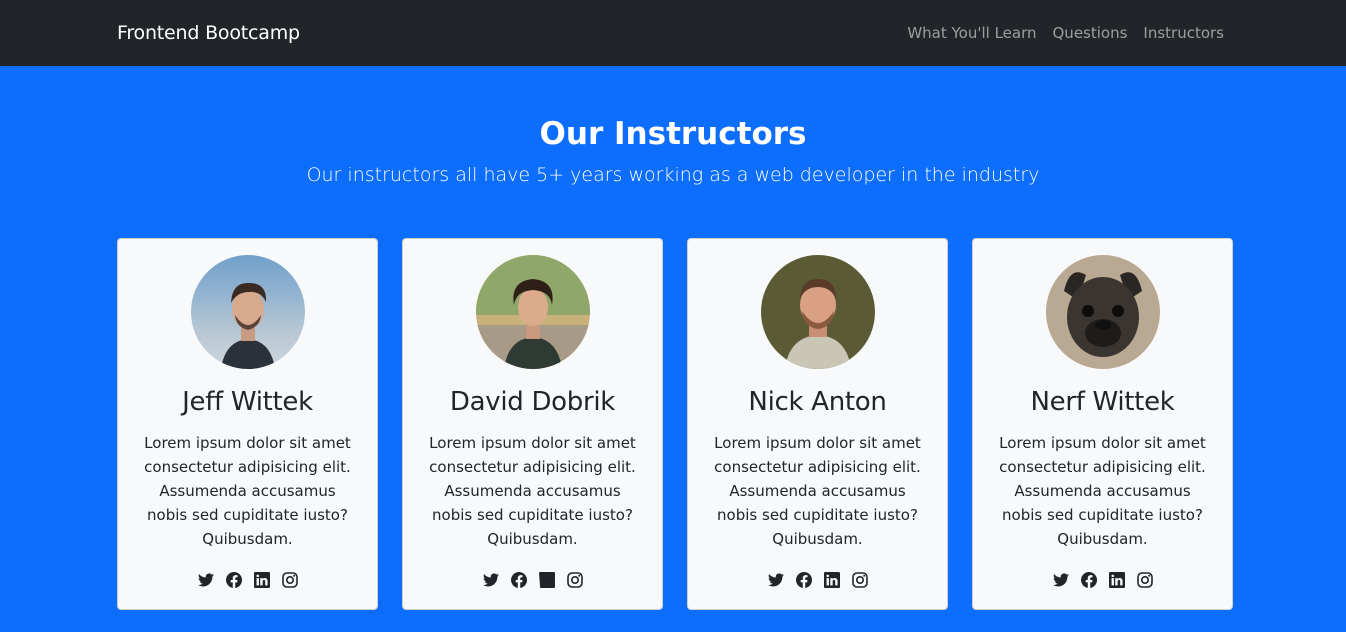  I want to click on instructor-name: Nick Anton, so click(817, 402).